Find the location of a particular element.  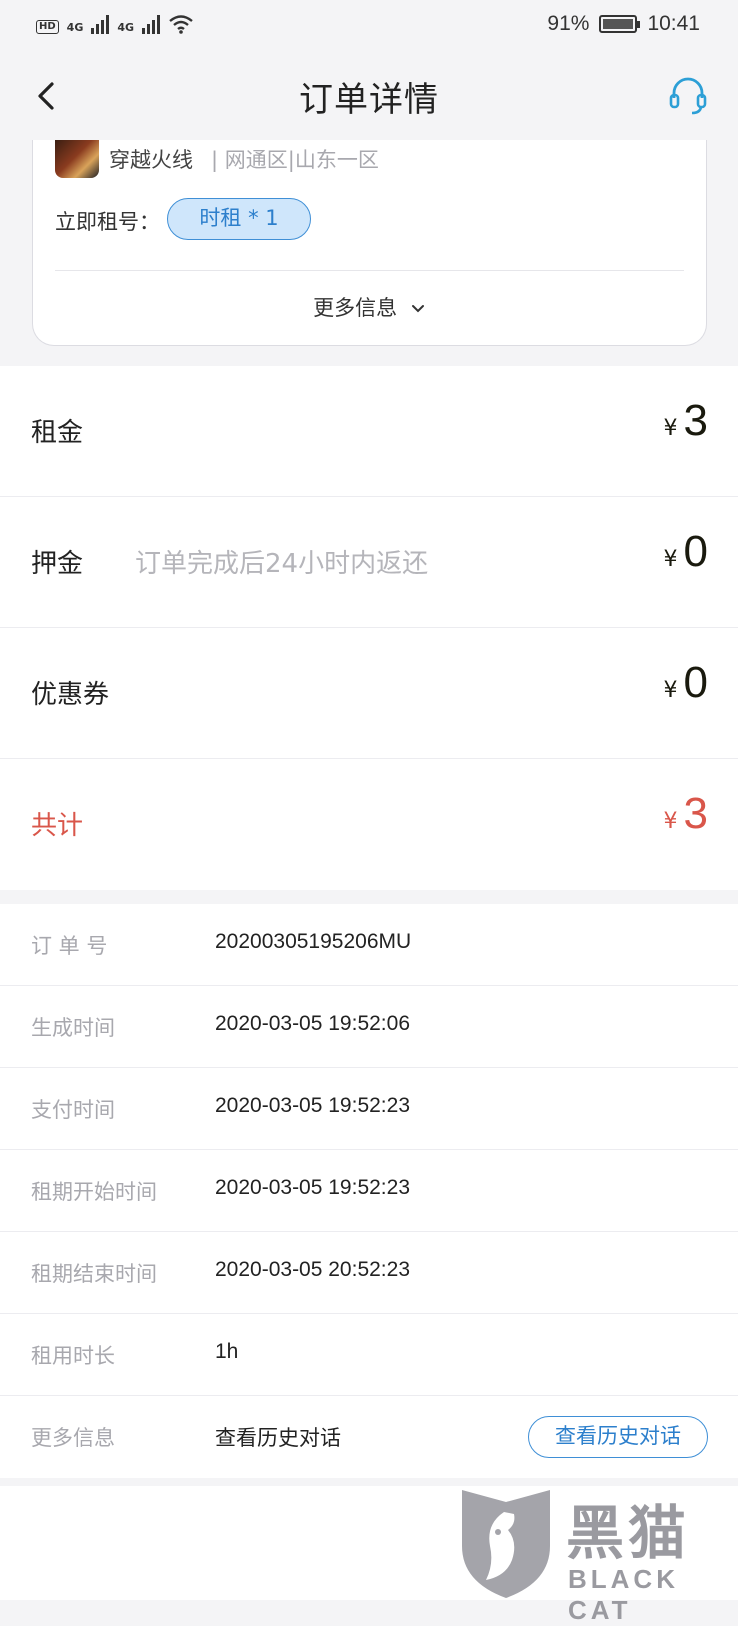

fee-amount: ¥ 3 is located at coordinates (686, 421).